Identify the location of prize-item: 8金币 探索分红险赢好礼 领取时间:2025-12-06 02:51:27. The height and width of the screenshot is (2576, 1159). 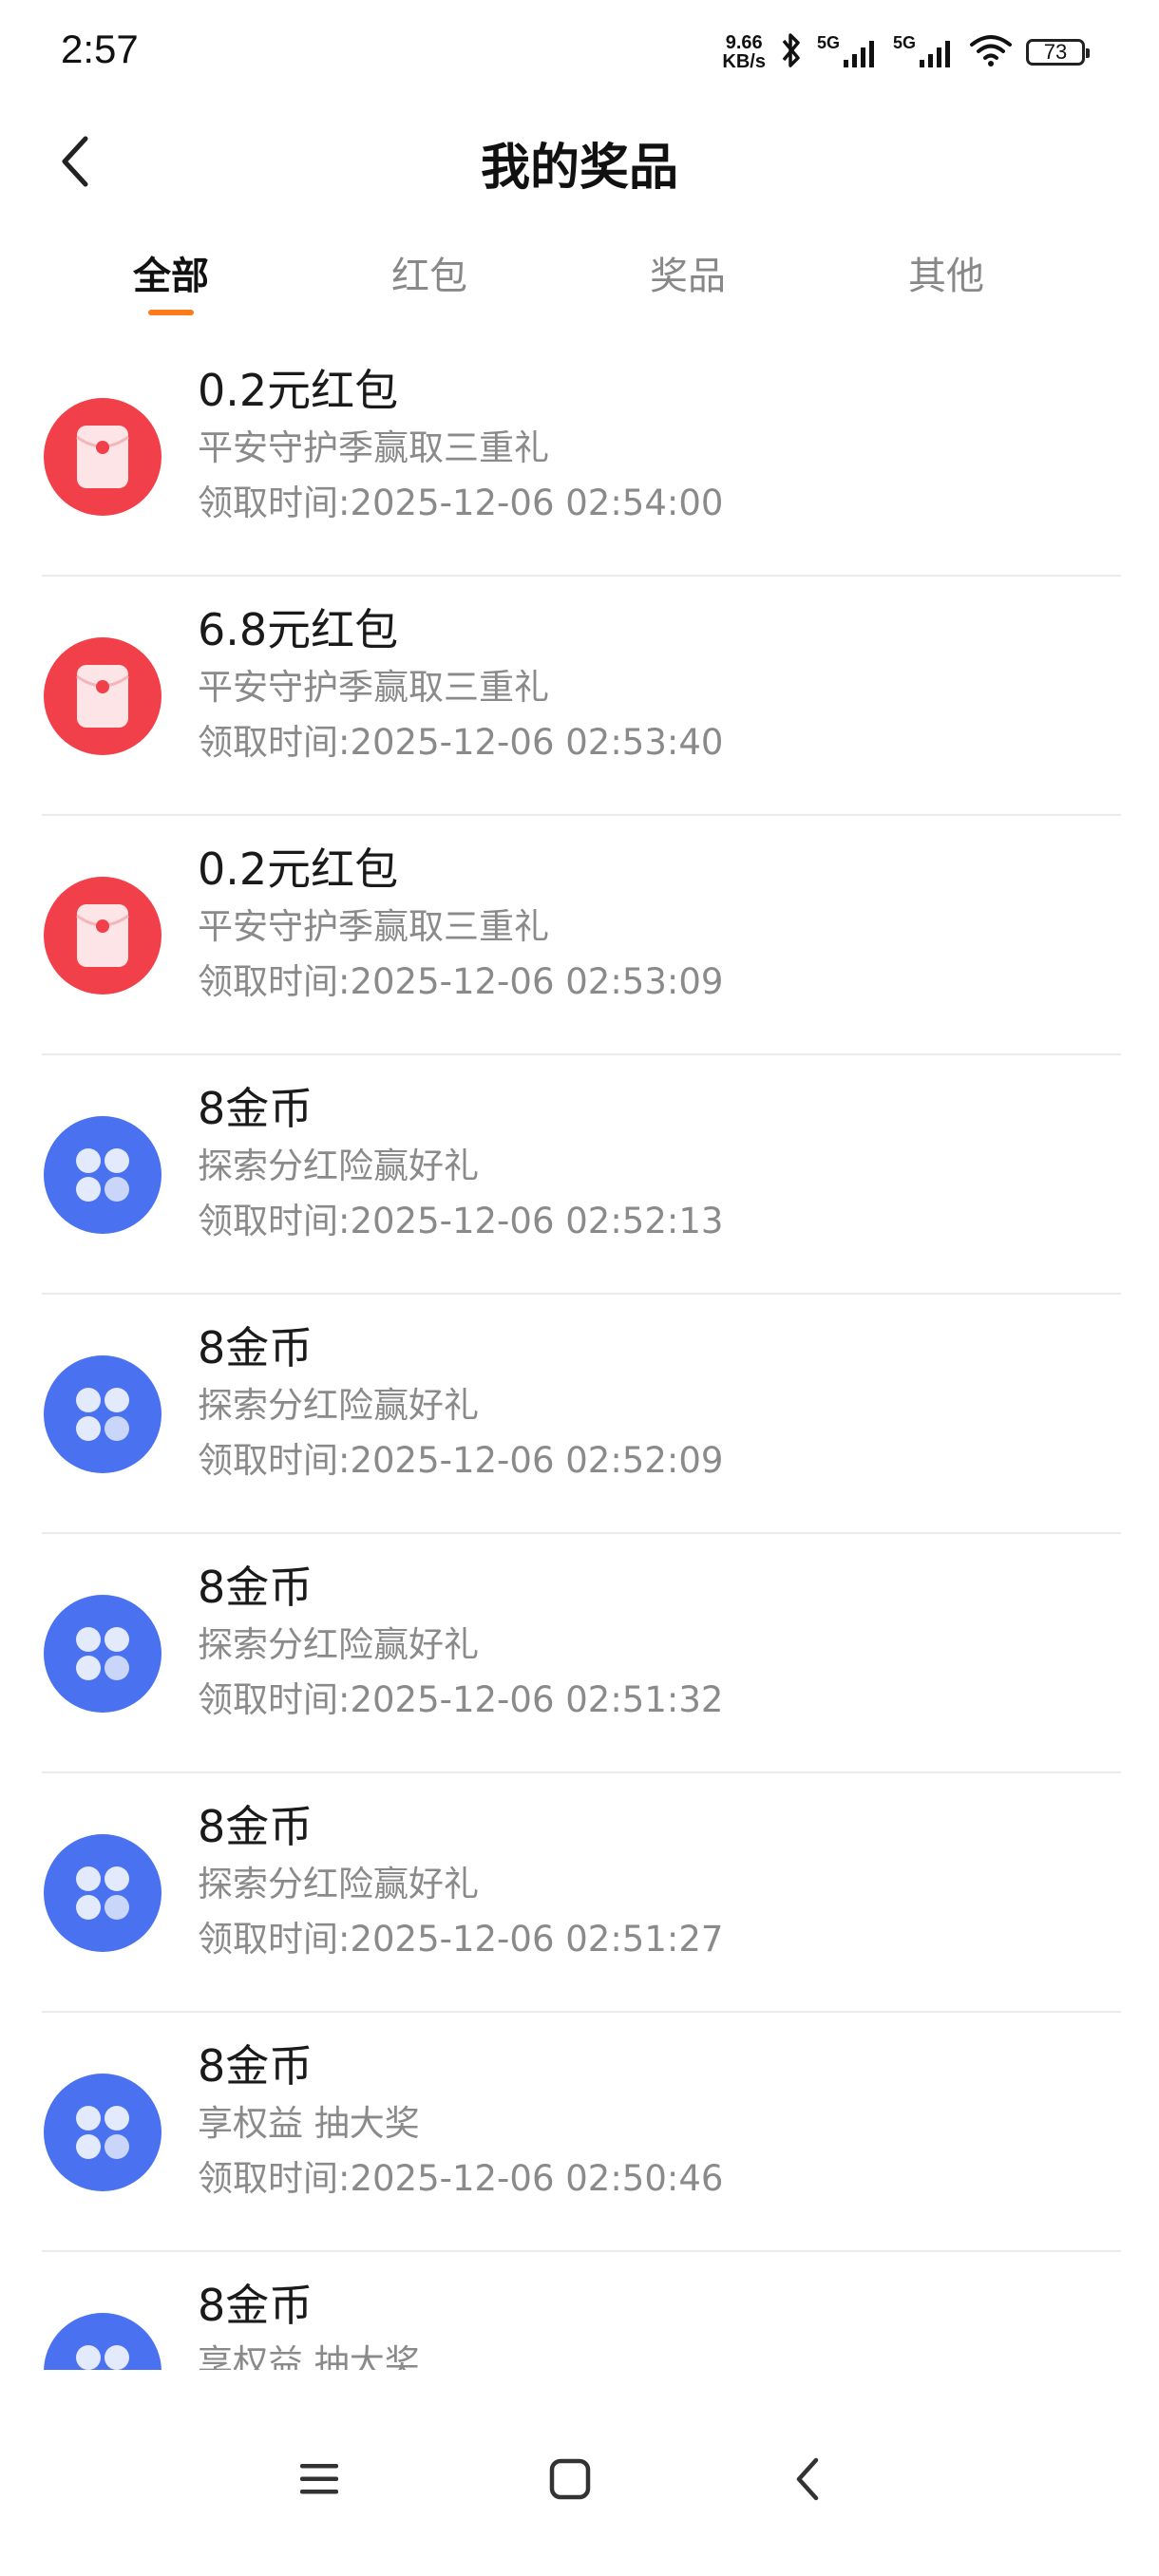
(581, 1893).